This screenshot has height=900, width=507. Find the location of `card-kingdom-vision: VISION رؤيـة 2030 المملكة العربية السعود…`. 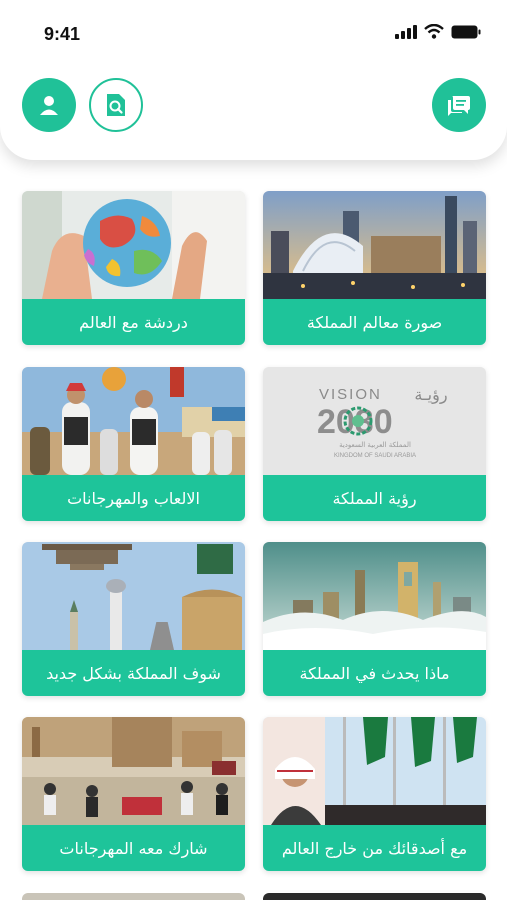

card-kingdom-vision: VISION رؤيـة 2030 المملكة العربية السعود… is located at coordinates (374, 444).